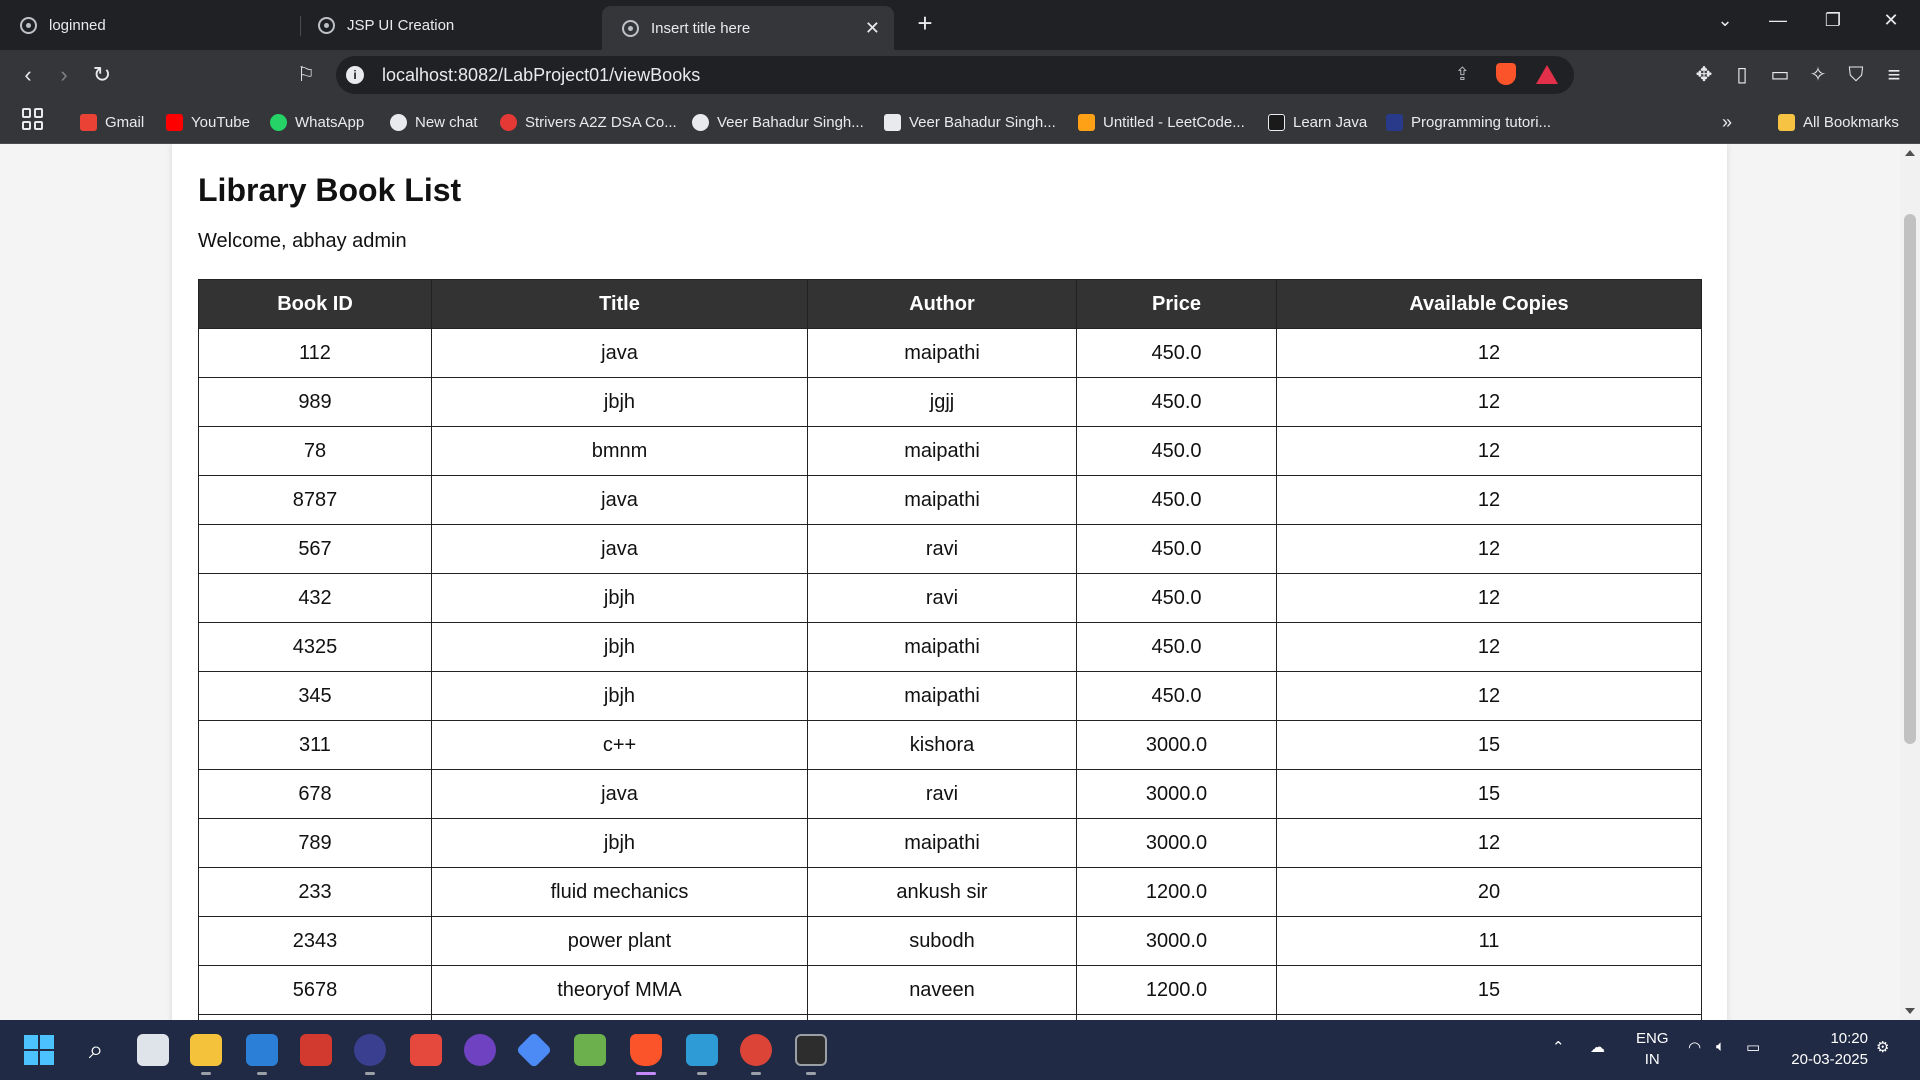  I want to click on table-row: 112 java maipathi 450.0 12, so click(950, 353).